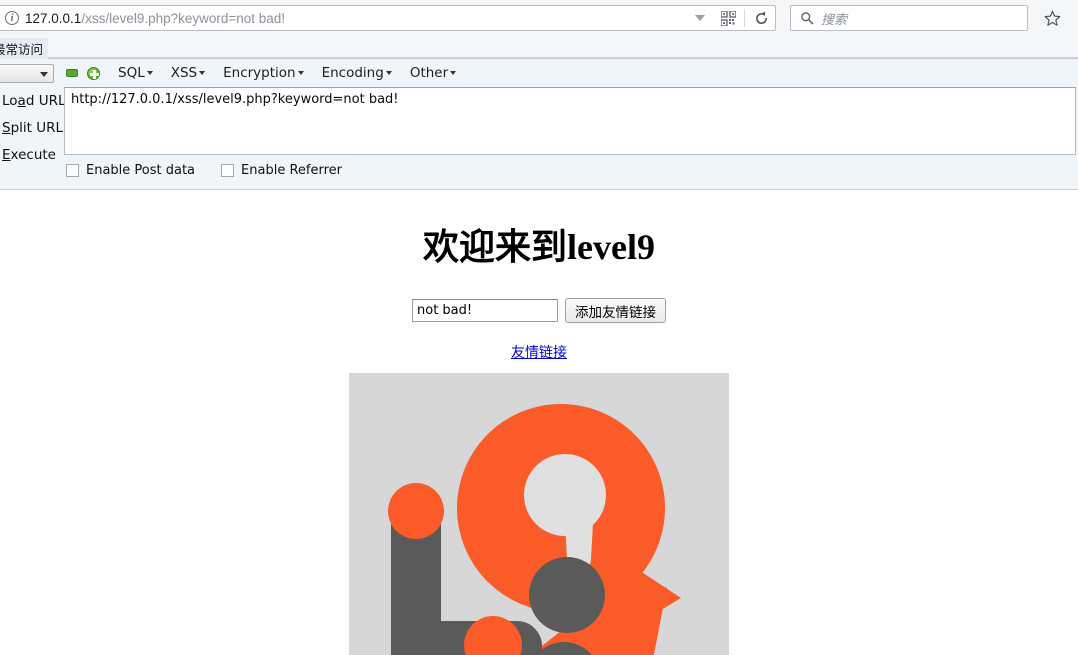  I want to click on hackbar-menu-other-label: Other, so click(429, 73).